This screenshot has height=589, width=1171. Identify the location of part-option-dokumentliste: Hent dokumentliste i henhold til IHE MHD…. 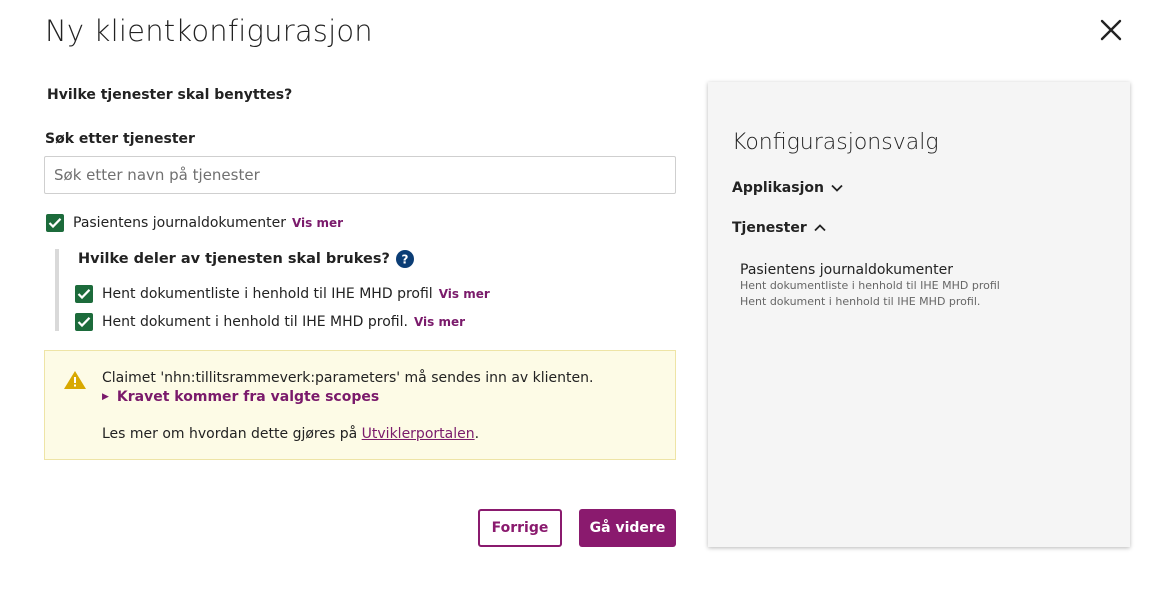
(282, 294).